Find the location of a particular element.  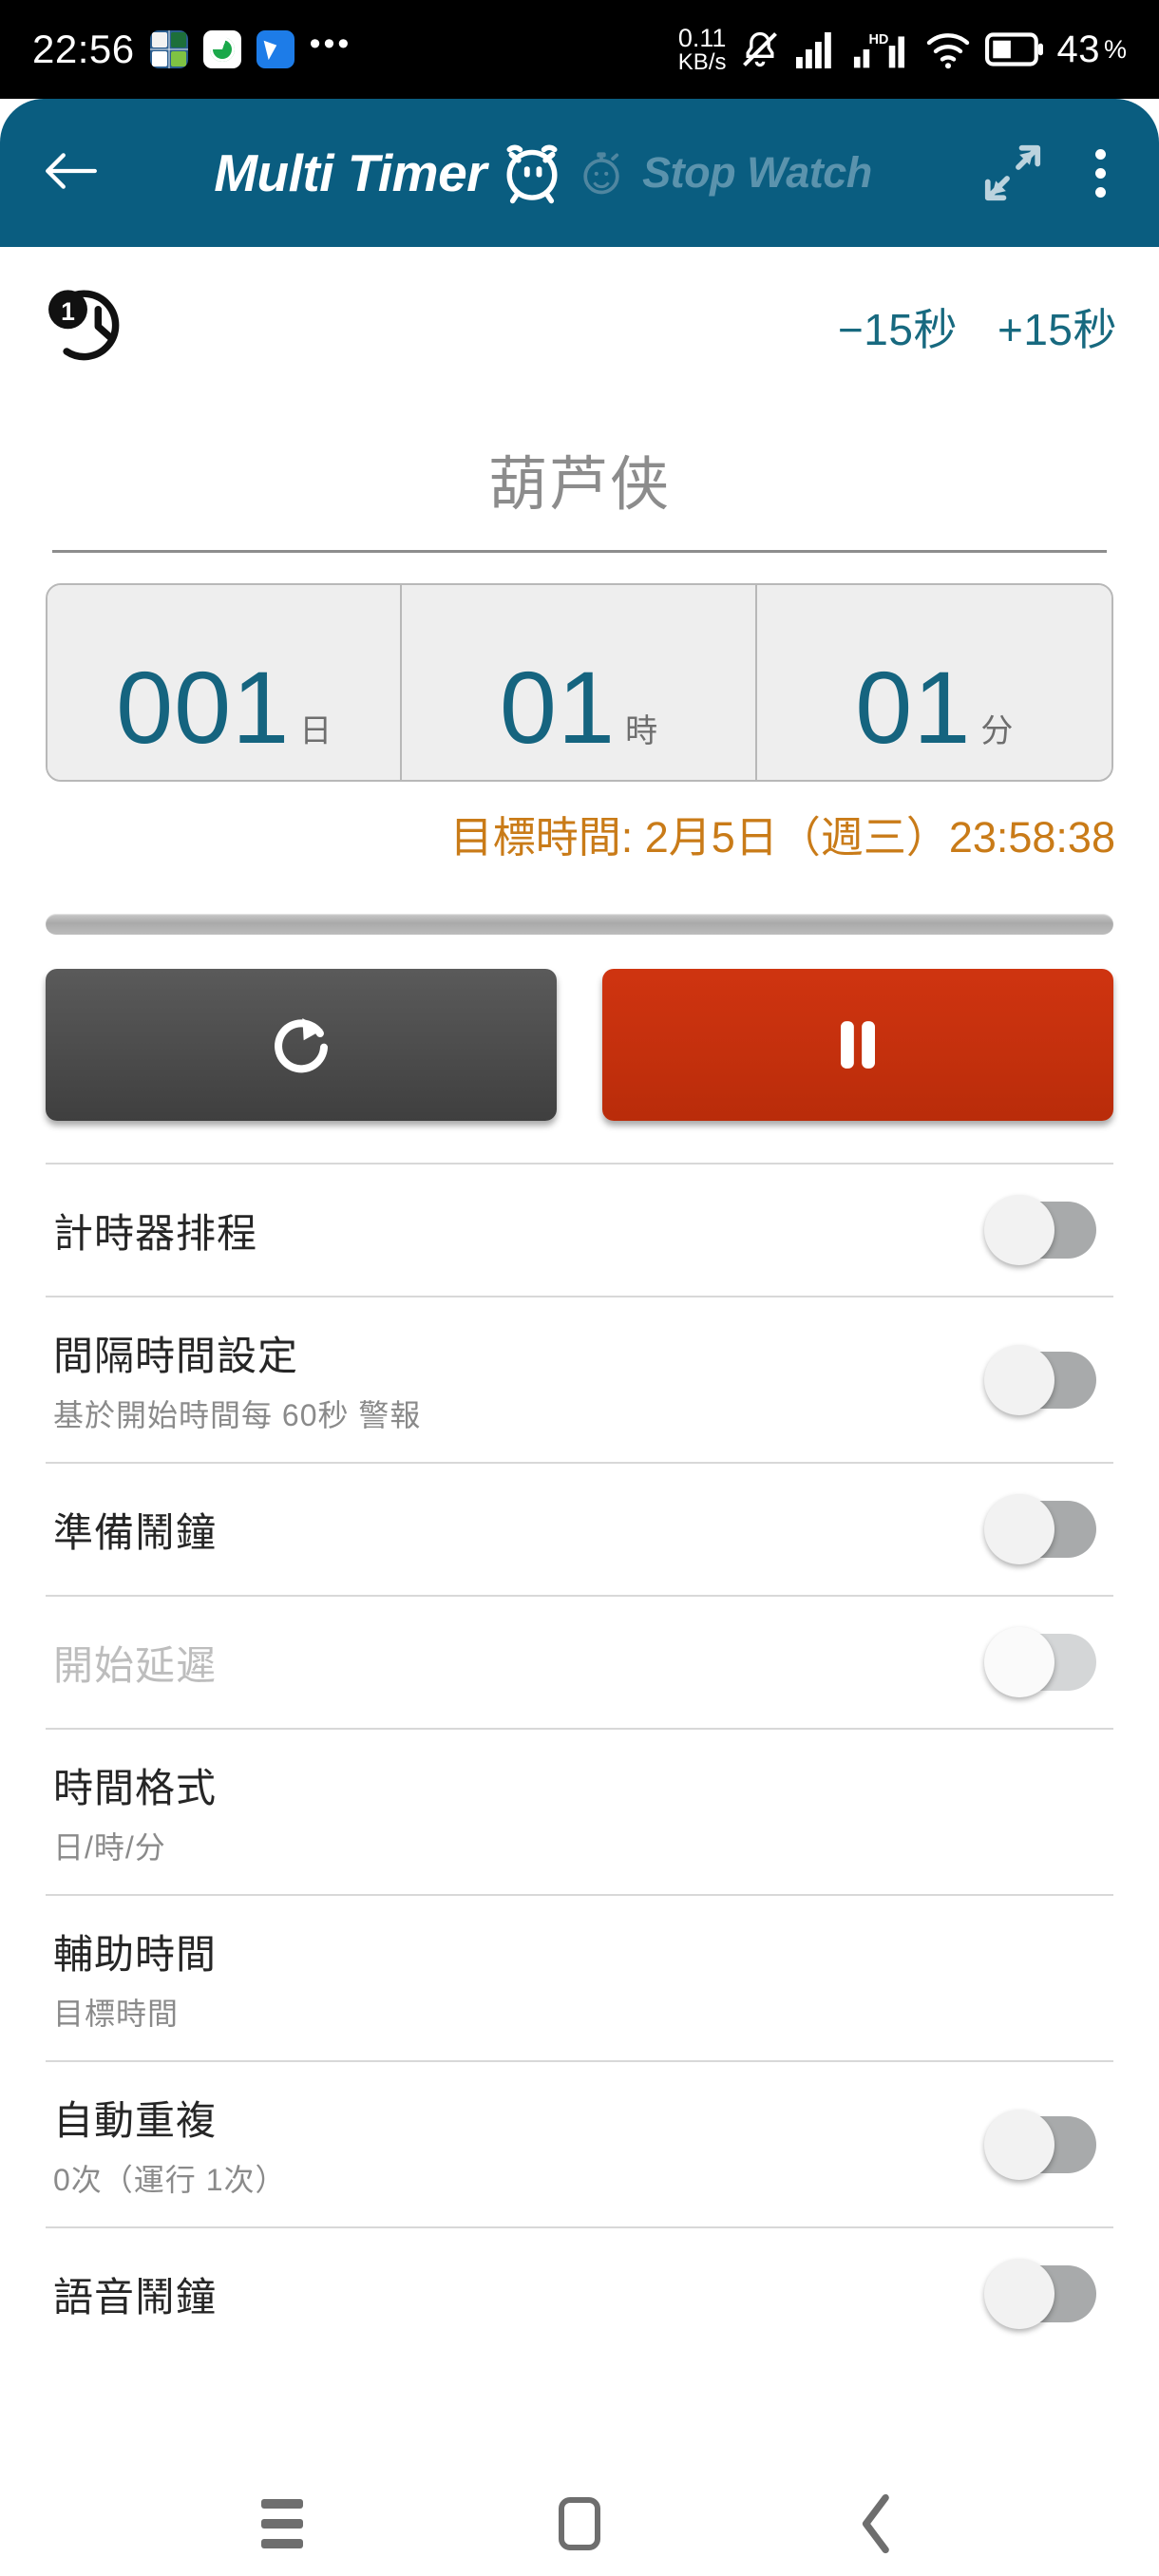

setting-title: 時間格式 is located at coordinates (135, 1788).